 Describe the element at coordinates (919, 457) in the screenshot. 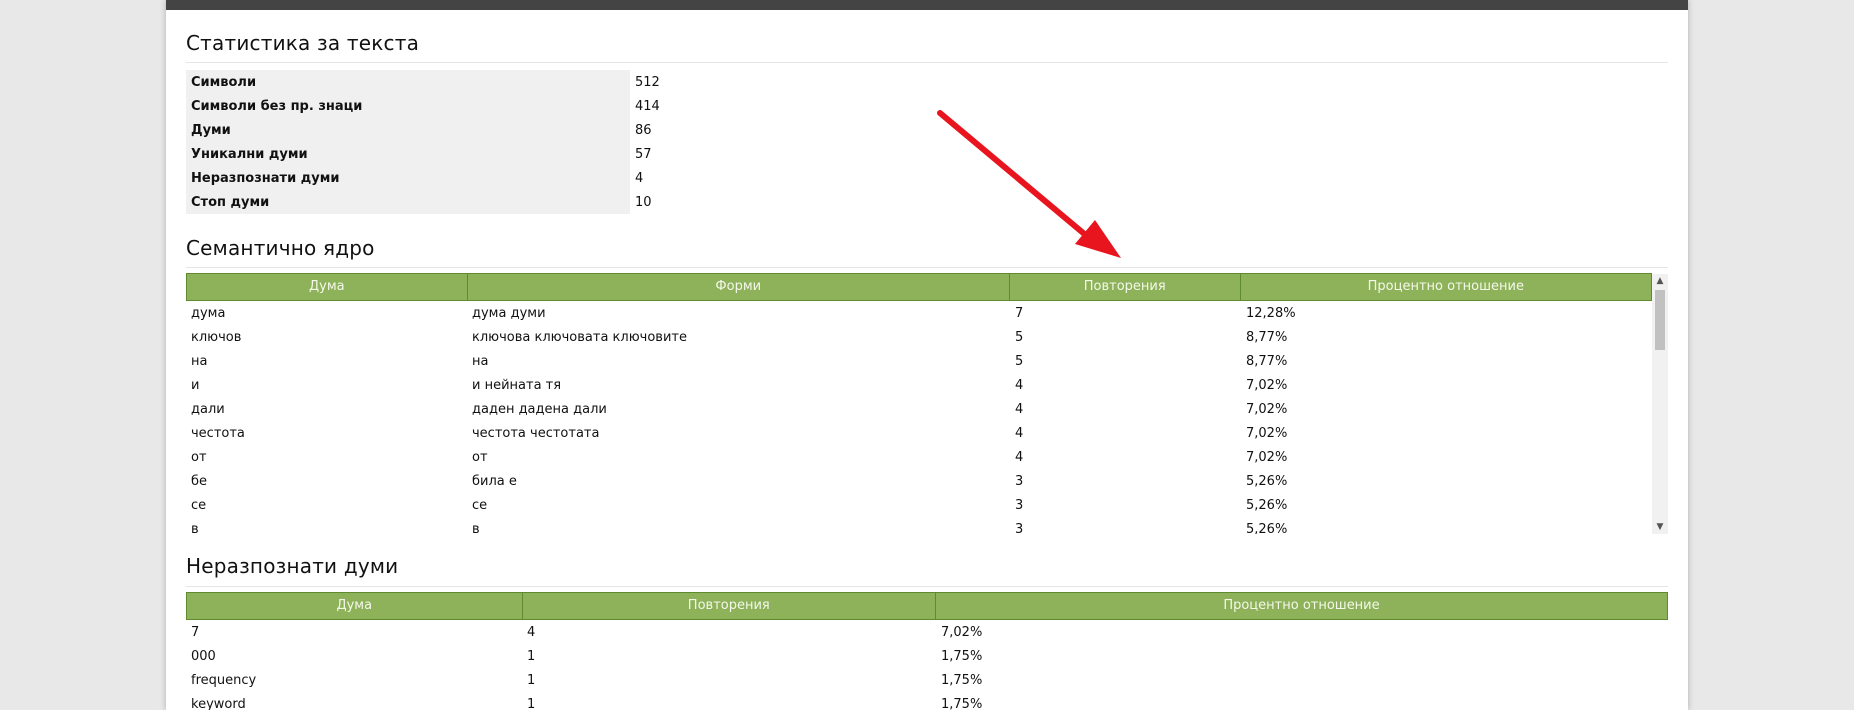

I see `table-row: от от 4 7,02%` at that location.